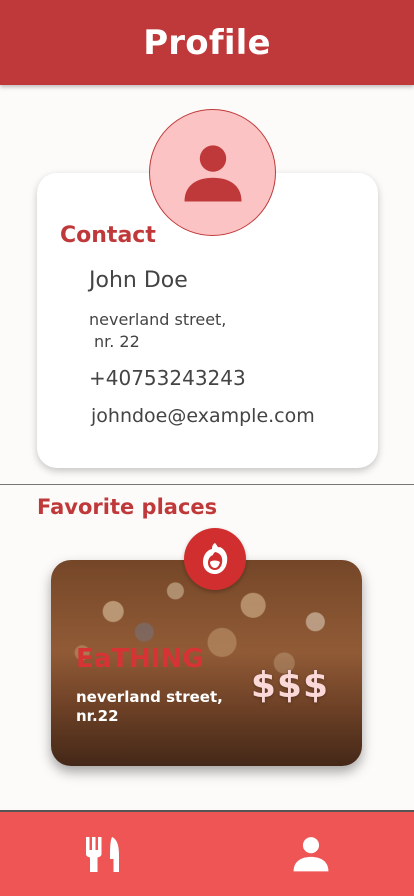 Image resolution: width=414 pixels, height=896 pixels. I want to click on avatar, so click(212, 172).